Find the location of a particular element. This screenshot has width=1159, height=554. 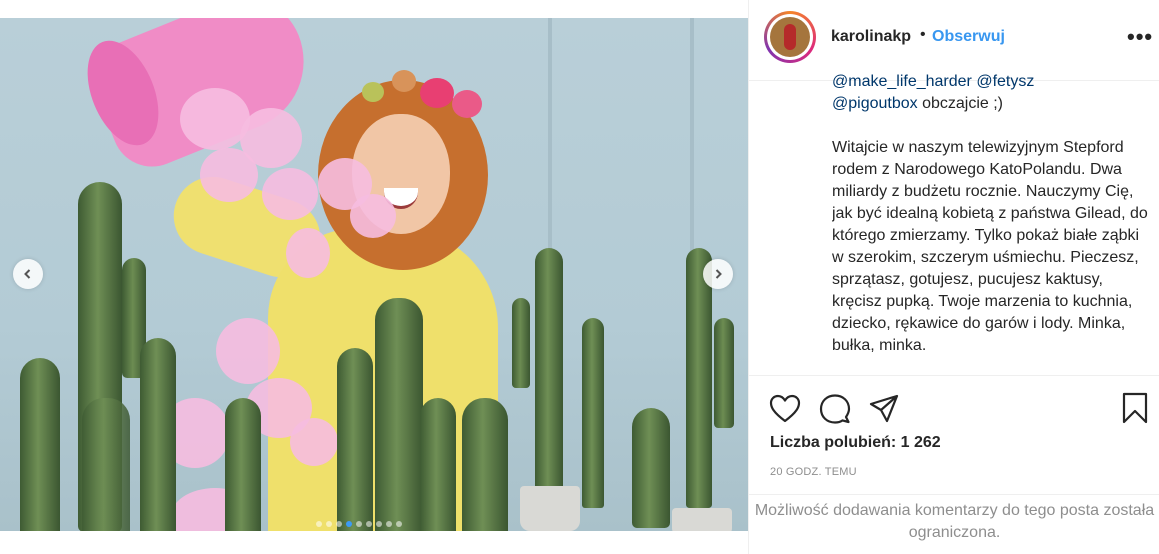

username-link: karolinakp is located at coordinates (871, 37).